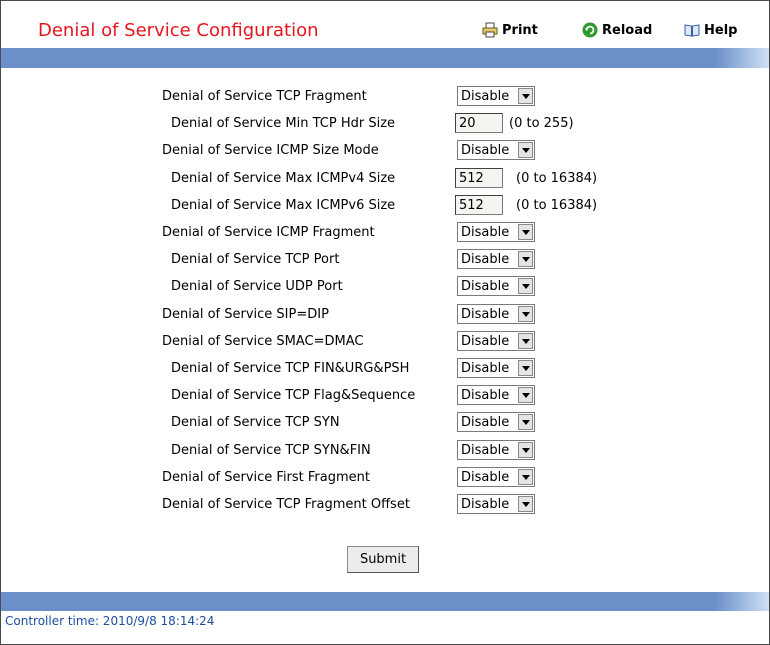 Image resolution: width=770 pixels, height=645 pixels. I want to click on field-label: Denial of Service TCP Fragment, so click(264, 96).